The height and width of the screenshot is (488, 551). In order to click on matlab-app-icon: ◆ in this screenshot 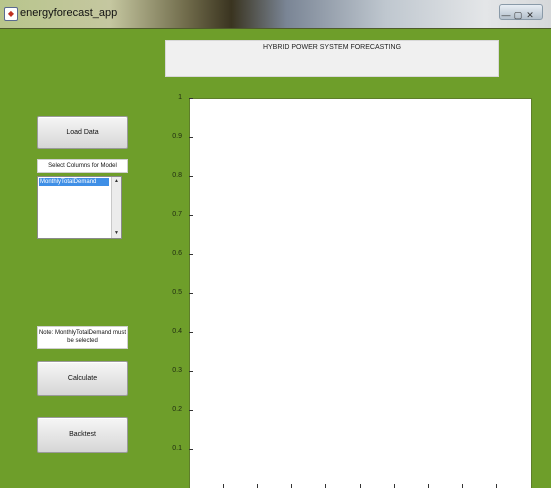, I will do `click(11, 14)`.